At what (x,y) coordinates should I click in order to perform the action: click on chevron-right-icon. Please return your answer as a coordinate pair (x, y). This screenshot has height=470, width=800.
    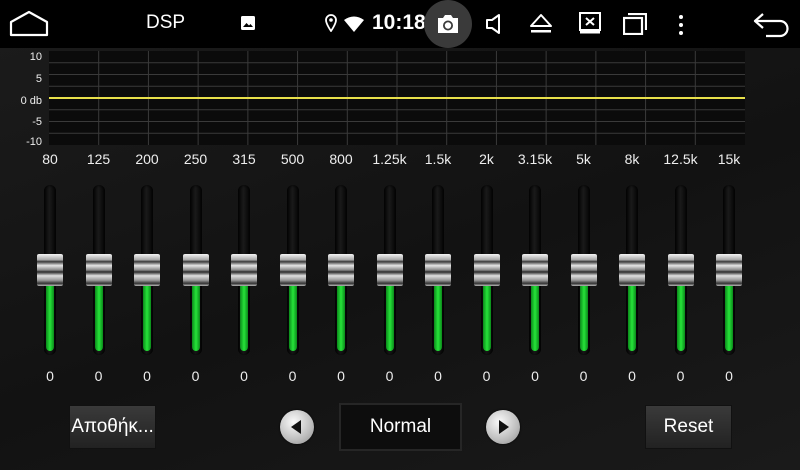
    Looking at the image, I should click on (504, 427).